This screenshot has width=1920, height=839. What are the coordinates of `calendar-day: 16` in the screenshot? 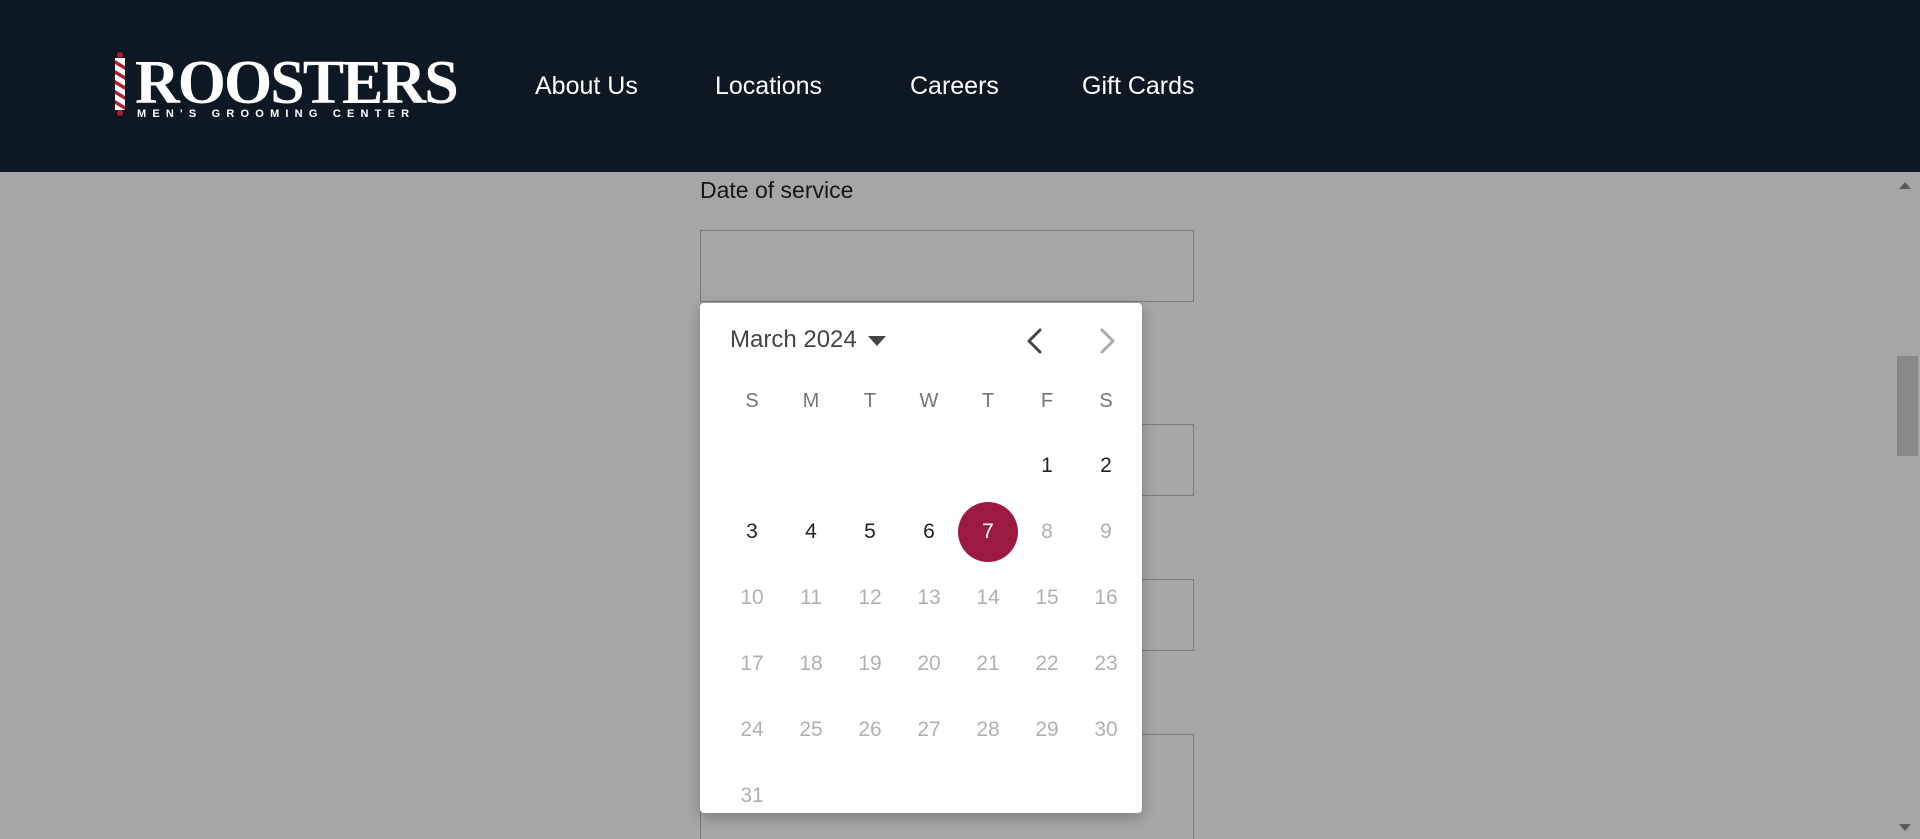 It's located at (1106, 597).